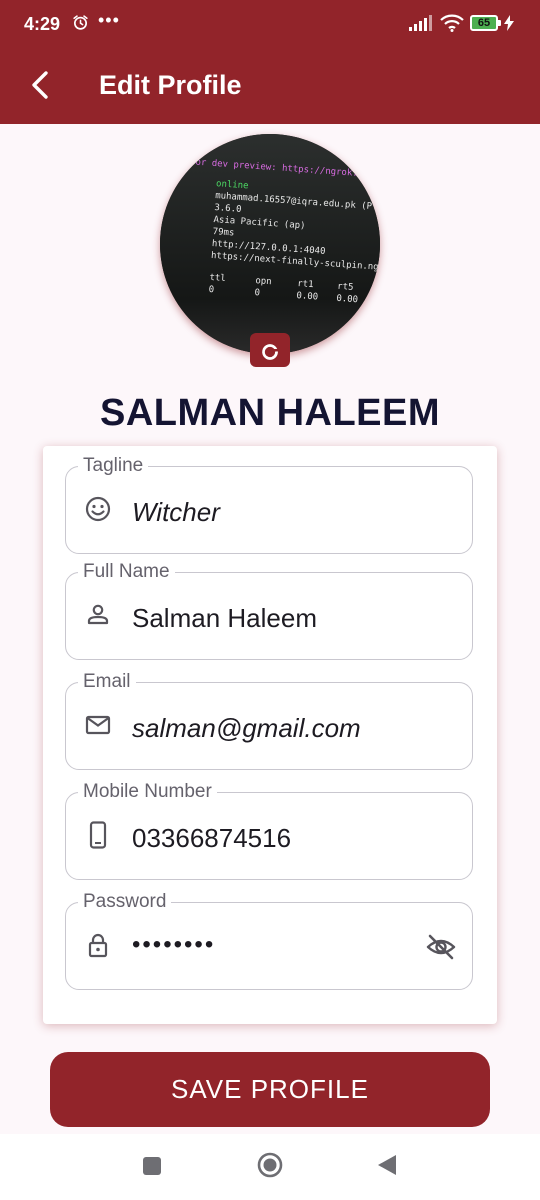  I want to click on camera-icon, so click(270, 350).